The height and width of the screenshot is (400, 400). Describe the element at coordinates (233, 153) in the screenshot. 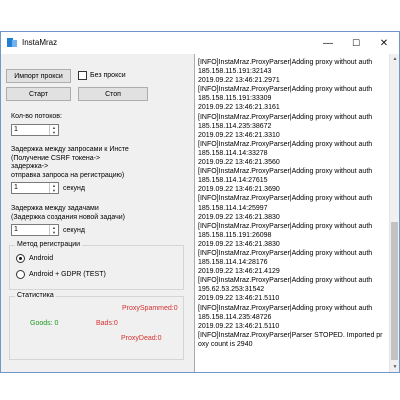

I see `log-line: 185.158.114.14:33278` at that location.